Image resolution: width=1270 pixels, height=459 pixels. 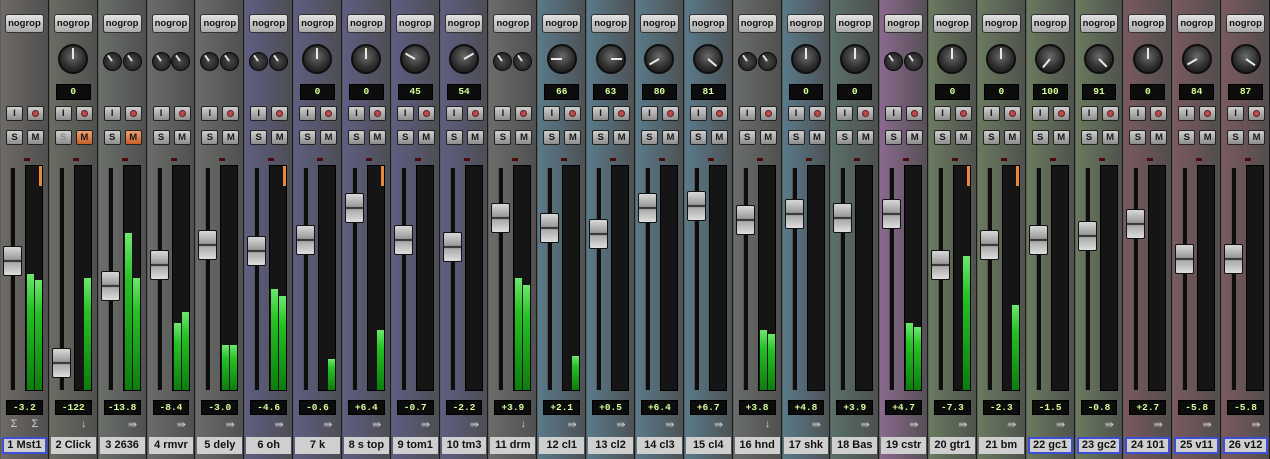 What do you see at coordinates (1050, 445) in the screenshot?
I see `track-name: 22 gc1` at bounding box center [1050, 445].